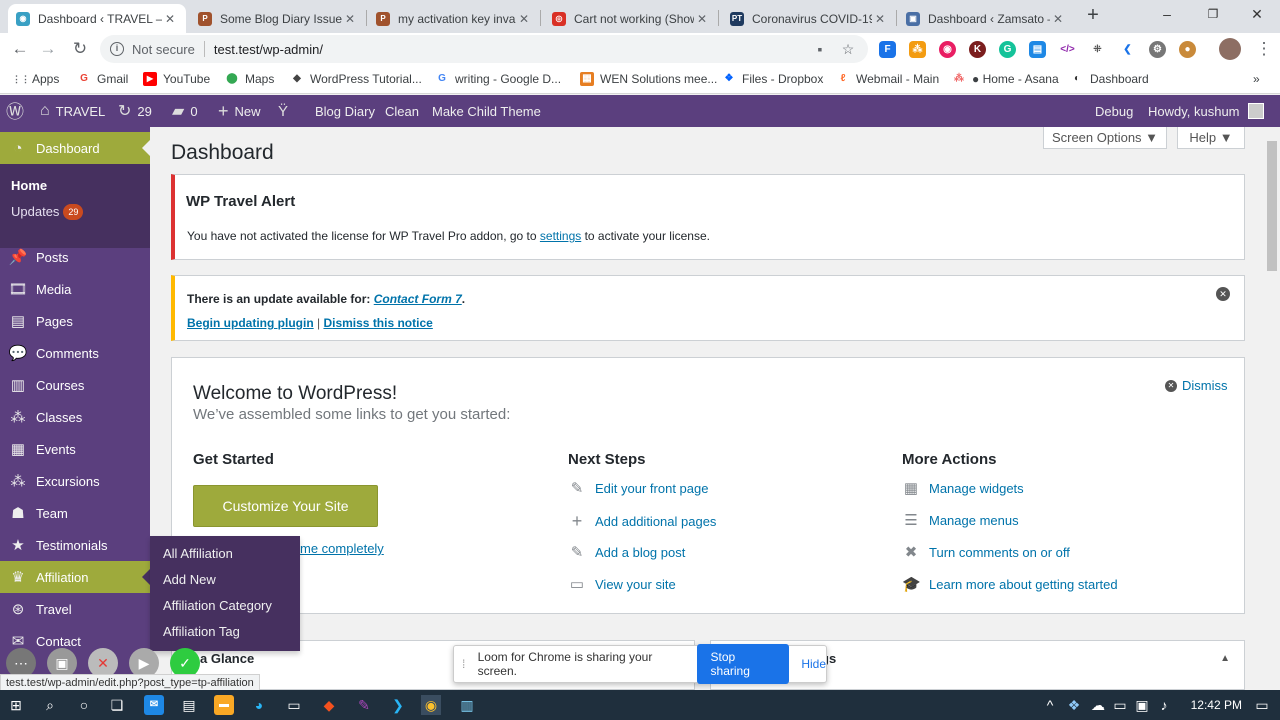  What do you see at coordinates (189, 579) in the screenshot?
I see `flyout-add-new: Add New` at bounding box center [189, 579].